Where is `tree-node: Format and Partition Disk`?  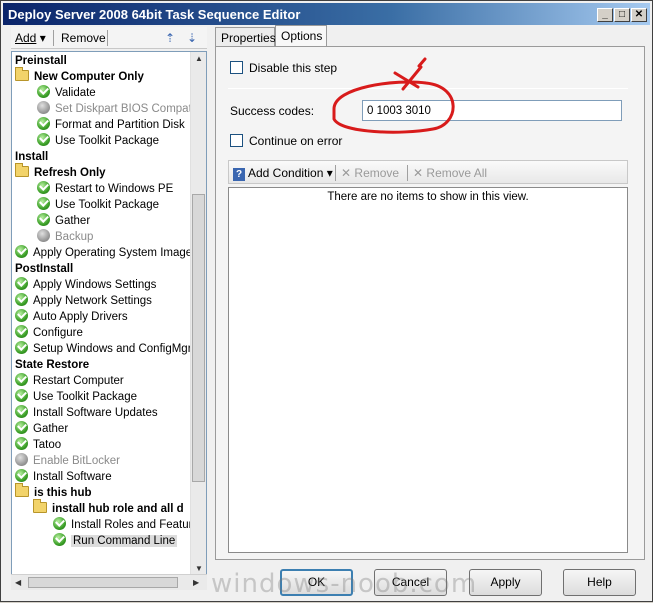 tree-node: Format and Partition Disk is located at coordinates (111, 125).